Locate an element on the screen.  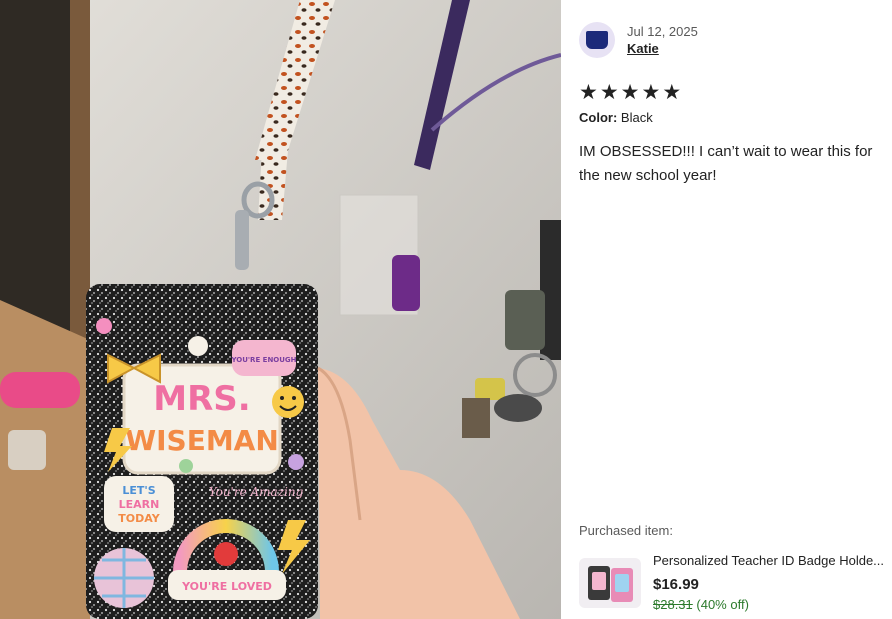
variation: Color: Black is located at coordinates (616, 117).